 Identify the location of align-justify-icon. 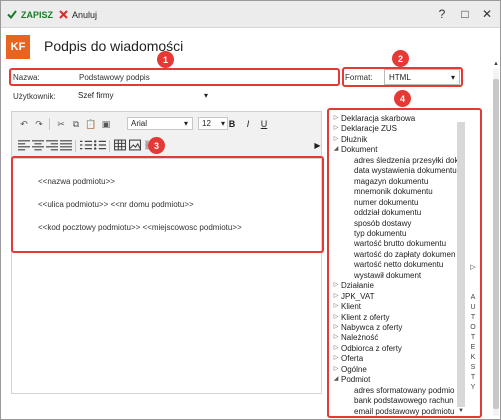
(66, 145).